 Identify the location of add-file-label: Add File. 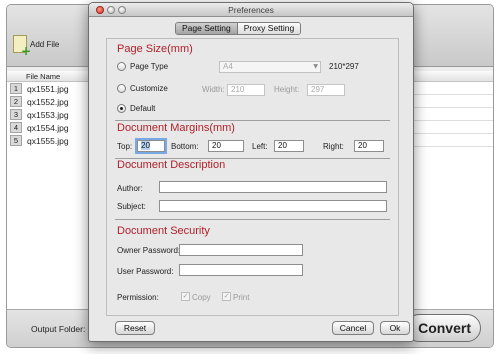
(45, 44).